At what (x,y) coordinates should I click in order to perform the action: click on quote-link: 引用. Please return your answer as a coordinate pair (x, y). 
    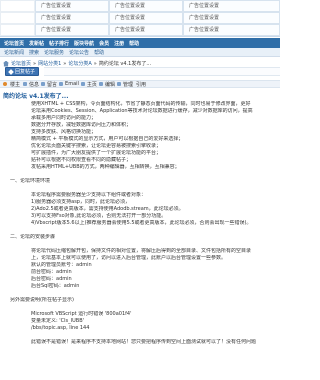
    Looking at the image, I should click on (141, 84).